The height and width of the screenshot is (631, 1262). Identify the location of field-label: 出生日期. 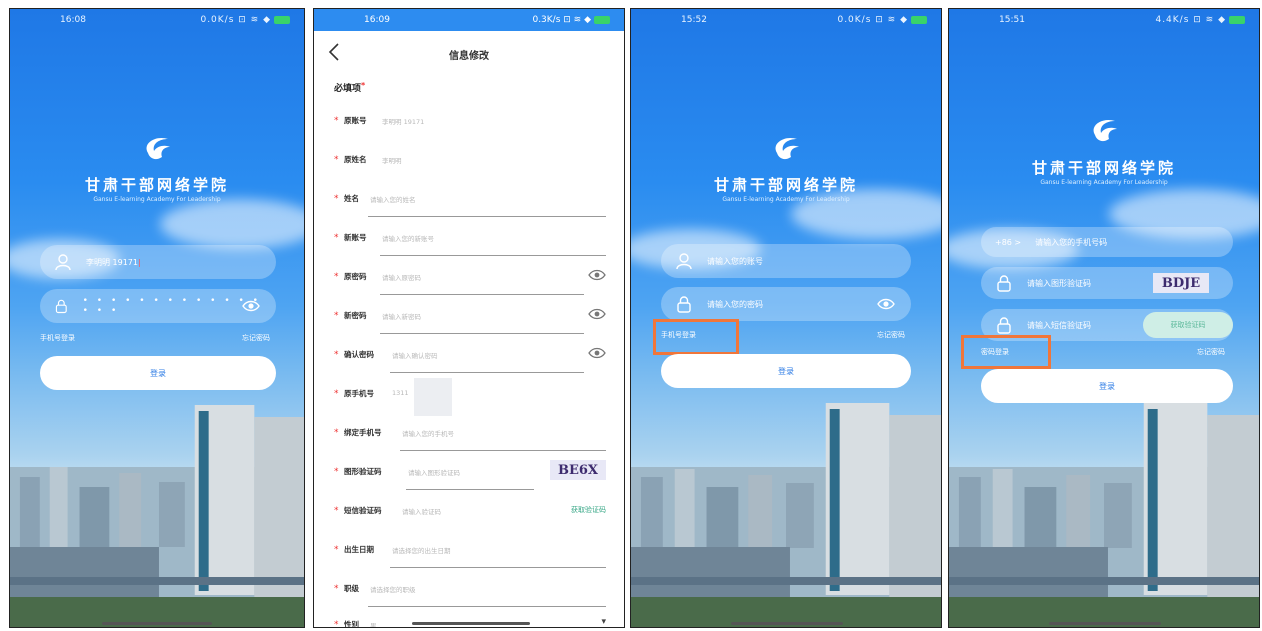
(359, 549).